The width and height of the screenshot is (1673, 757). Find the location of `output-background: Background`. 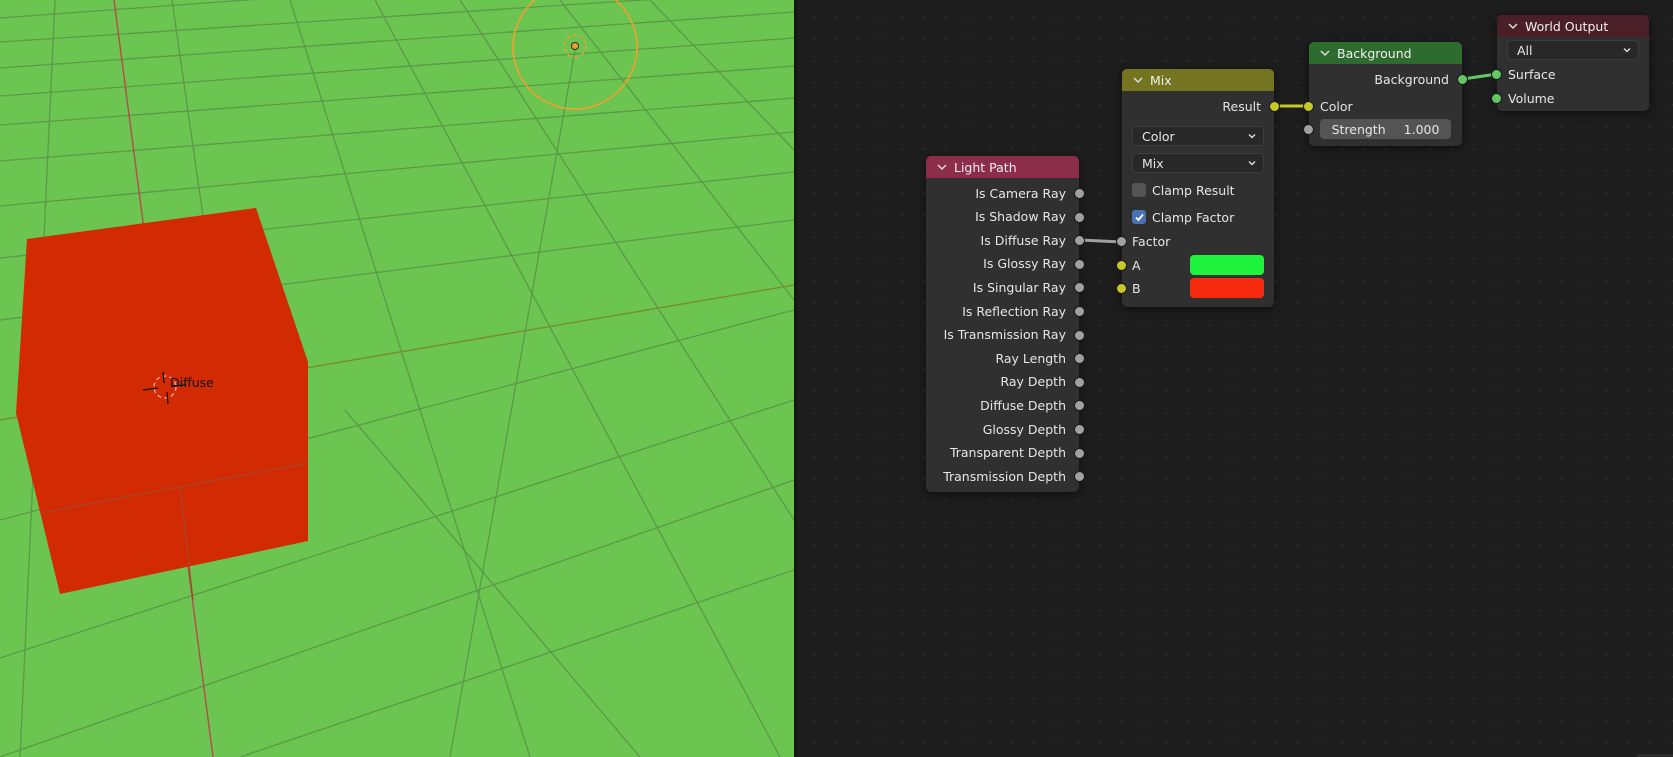

output-background: Background is located at coordinates (1411, 79).